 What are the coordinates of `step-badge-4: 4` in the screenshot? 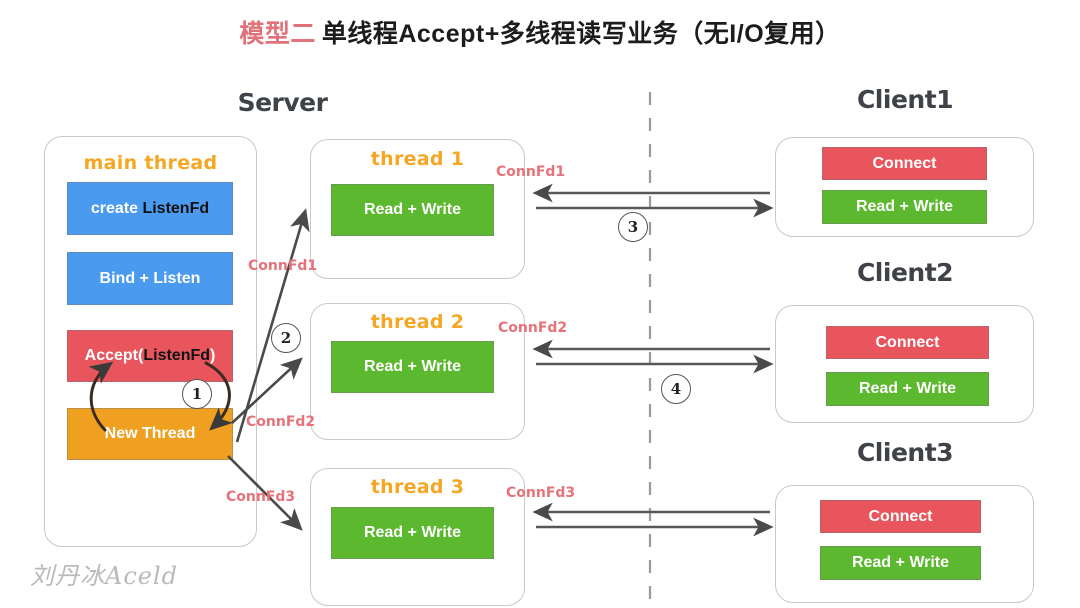 It's located at (676, 389).